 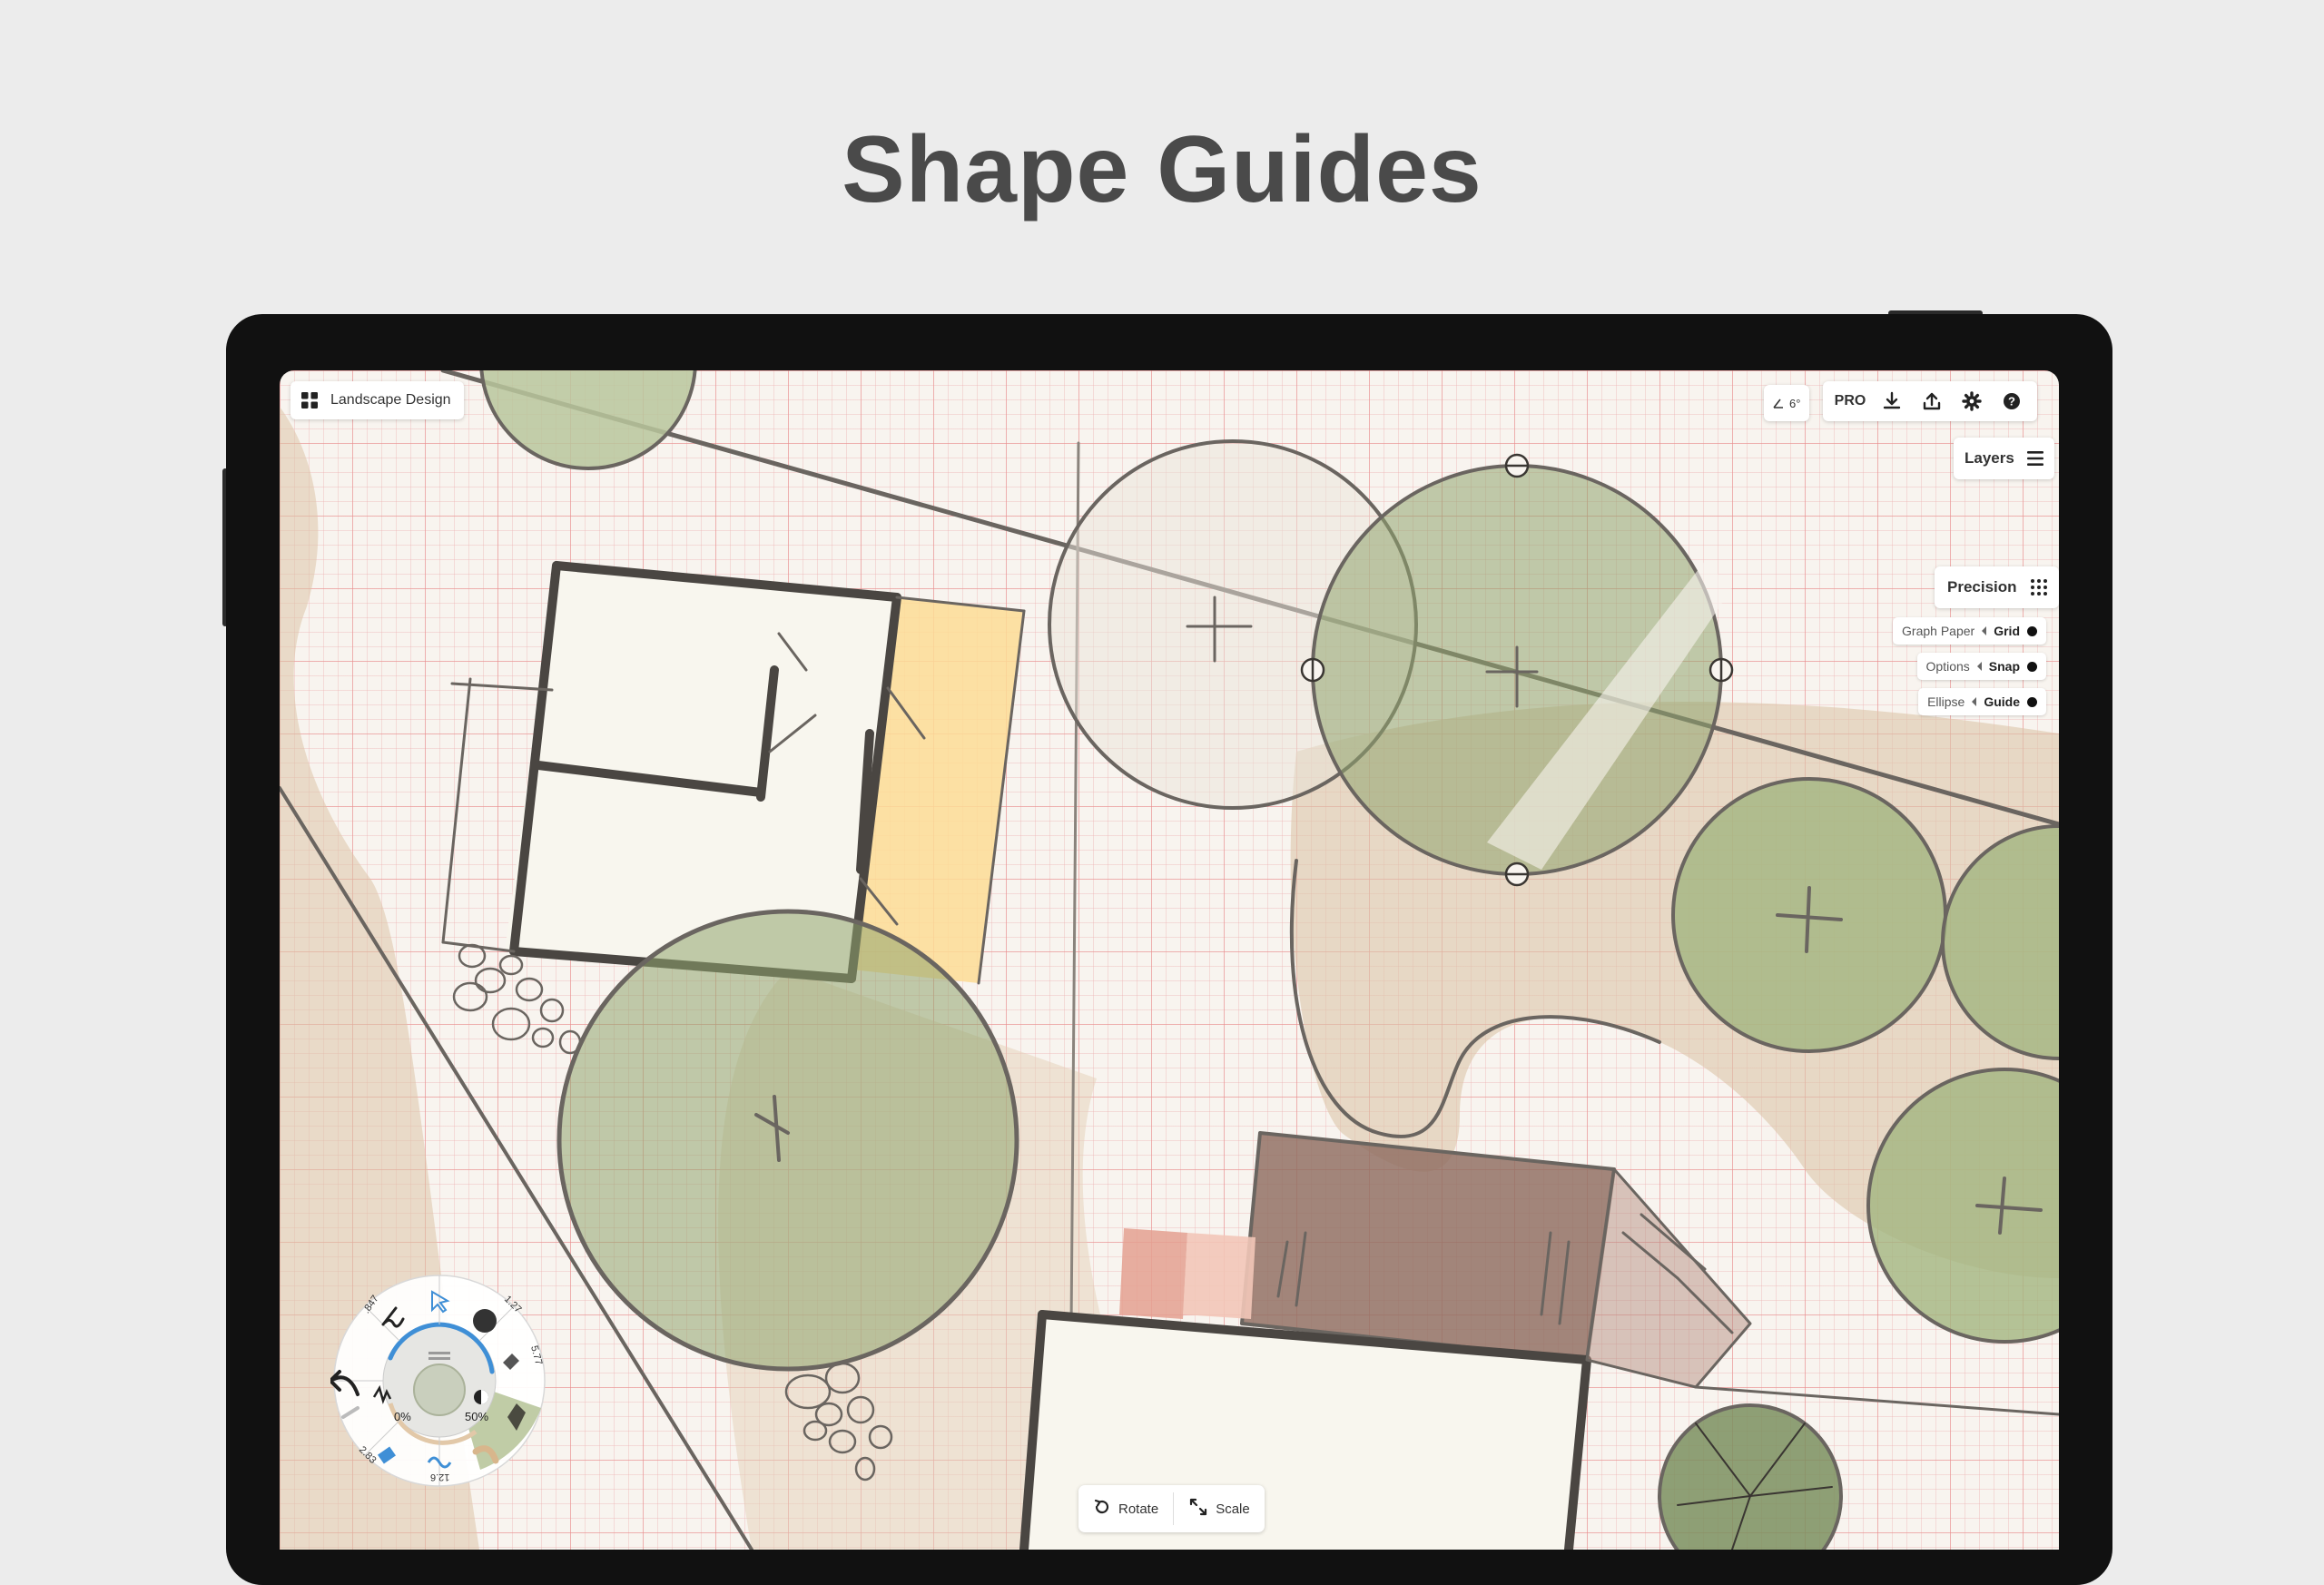 I want to click on angle-indicator: 6°, so click(x=1787, y=403).